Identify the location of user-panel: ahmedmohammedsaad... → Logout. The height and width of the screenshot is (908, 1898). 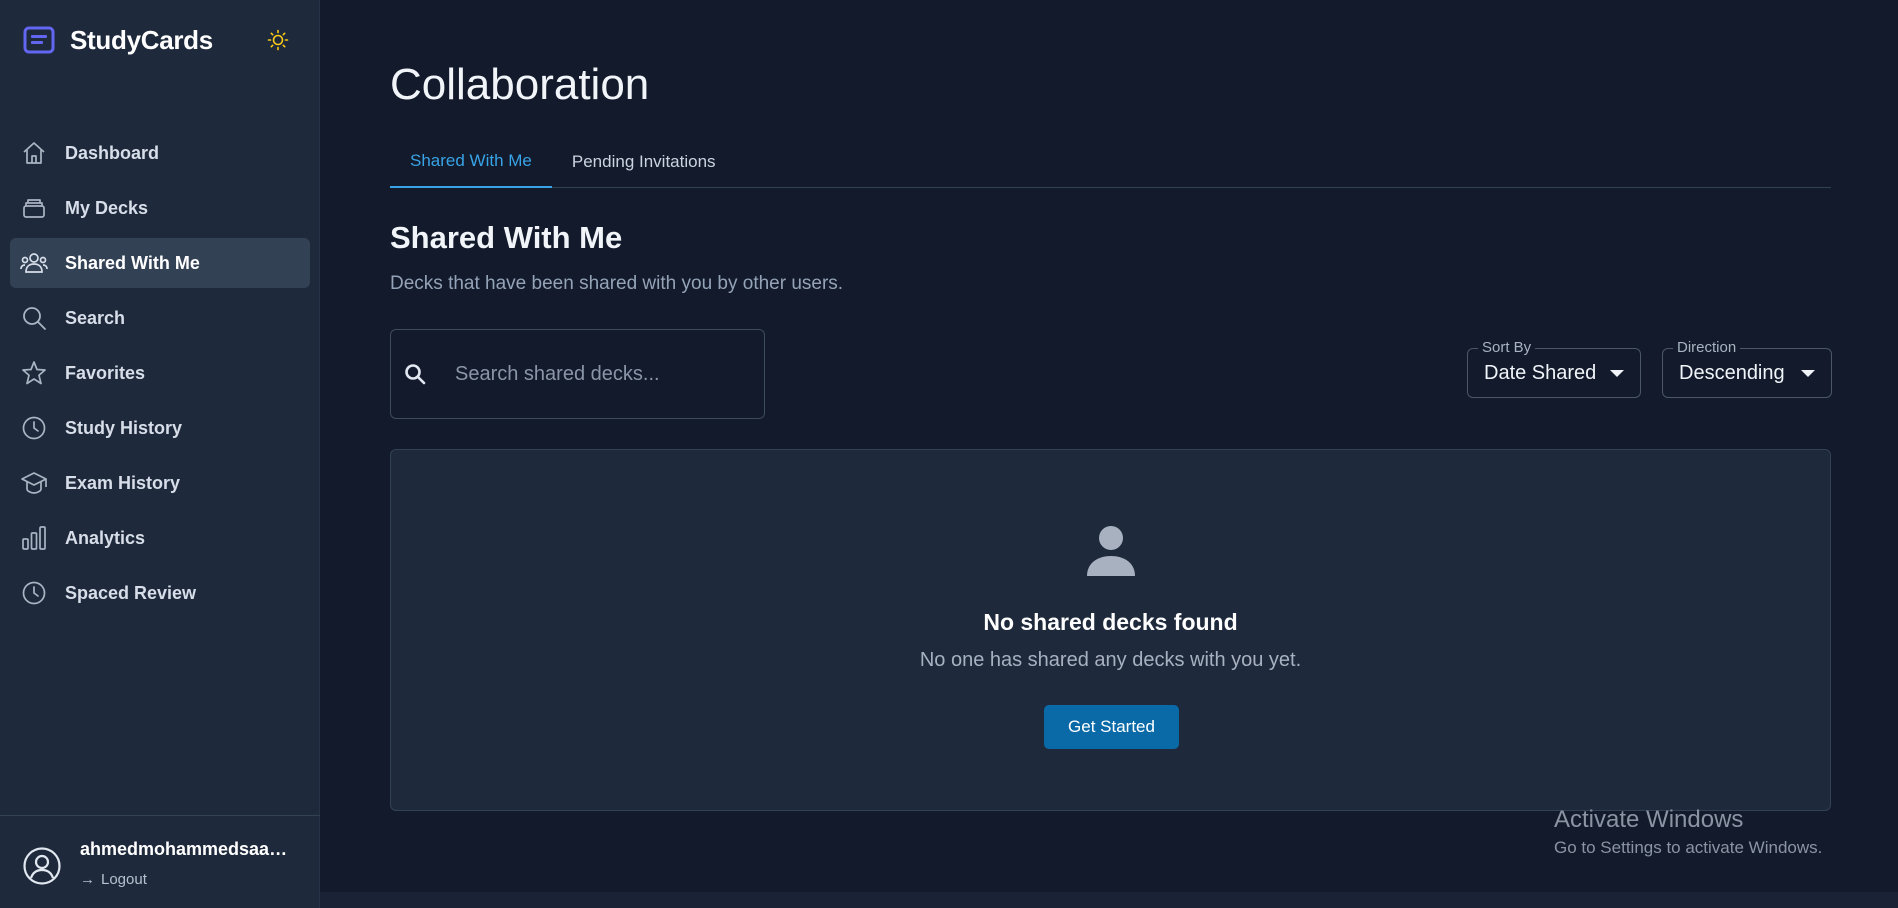
(160, 861).